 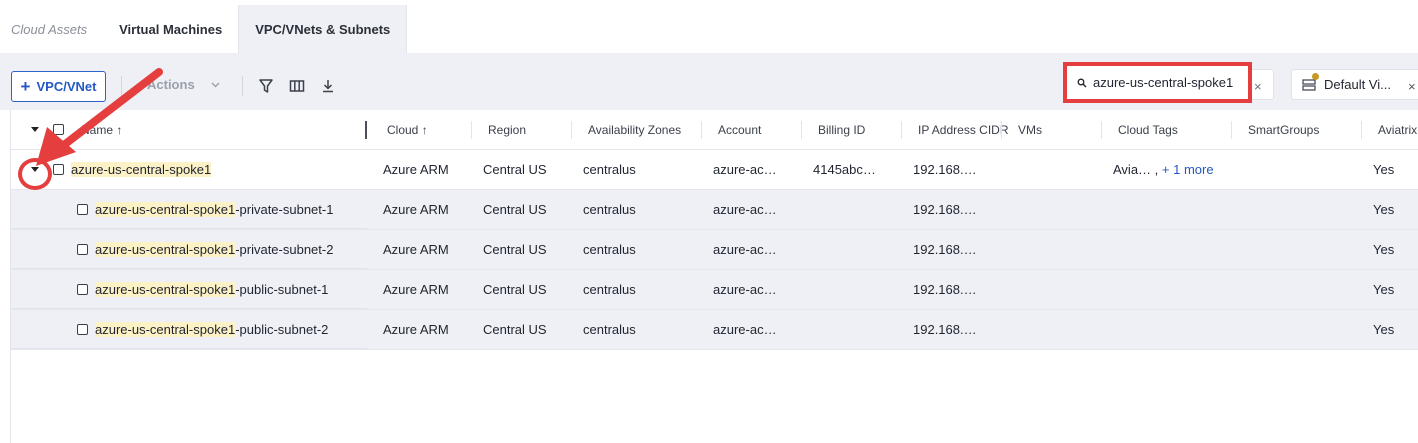 I want to click on select-all-checkbox, so click(x=58, y=129).